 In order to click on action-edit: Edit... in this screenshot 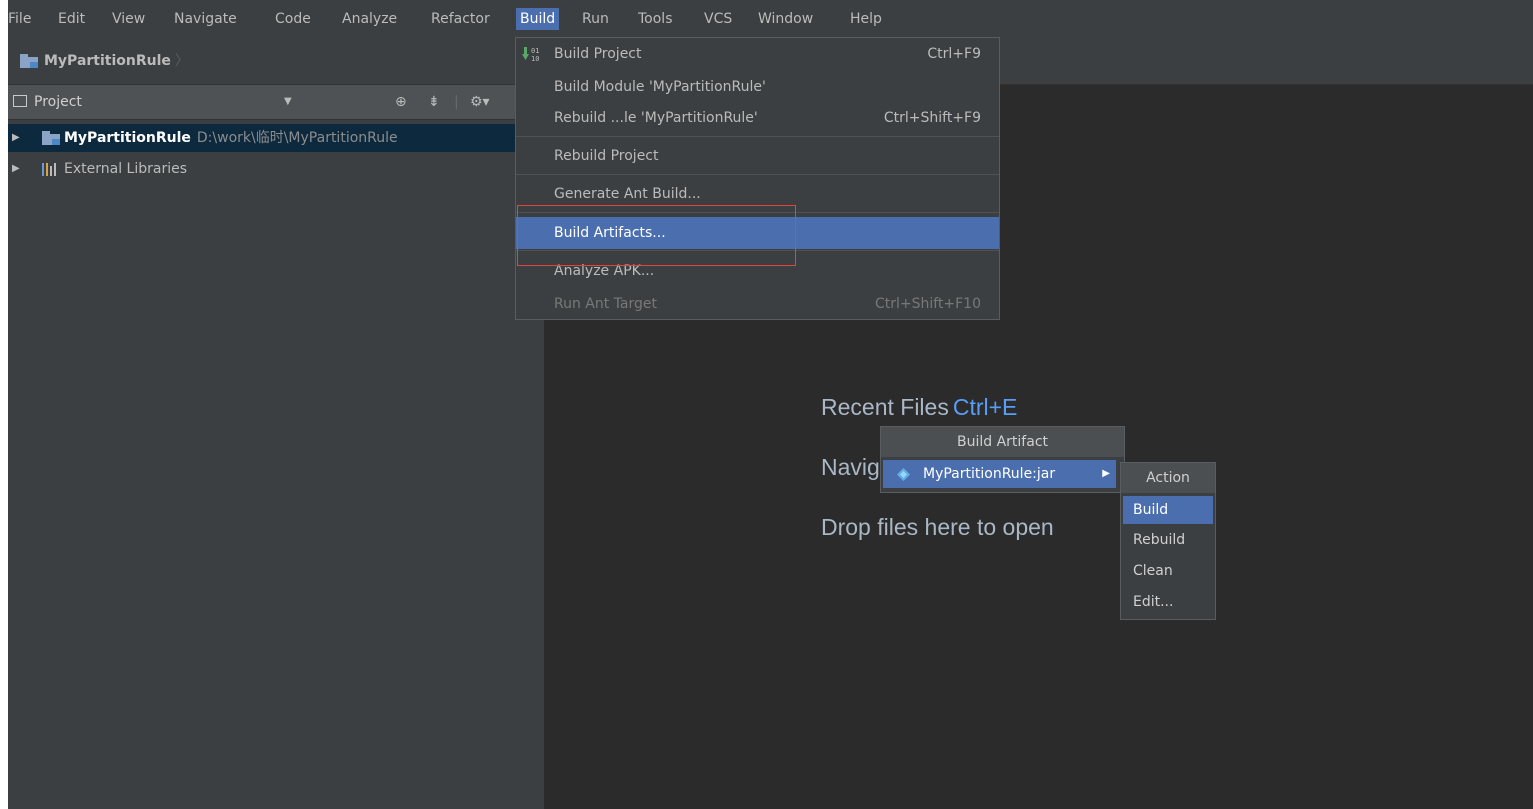, I will do `click(1168, 602)`.